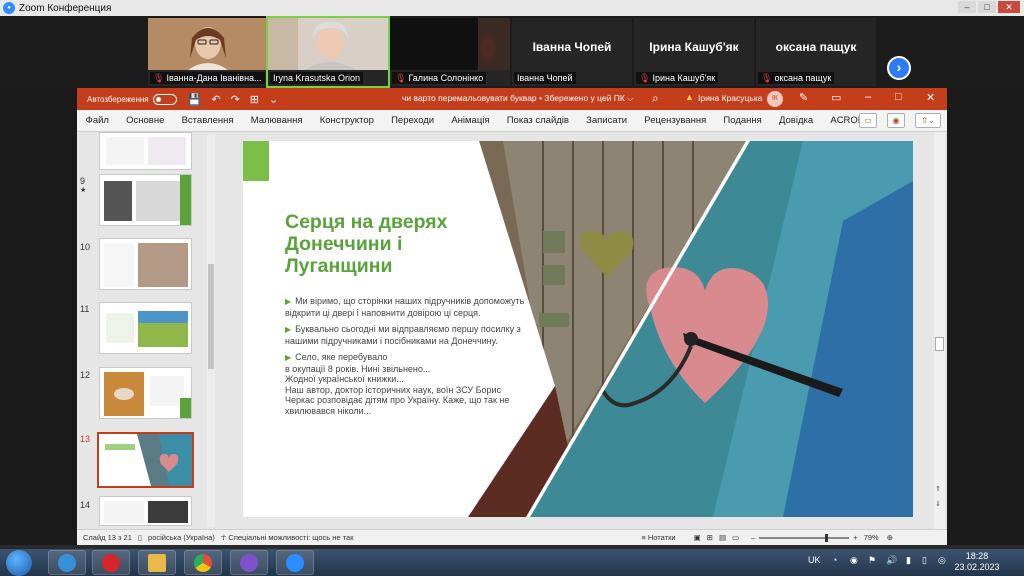 The height and width of the screenshot is (576, 1024). I want to click on battery-icon: ▯, so click(924, 560).